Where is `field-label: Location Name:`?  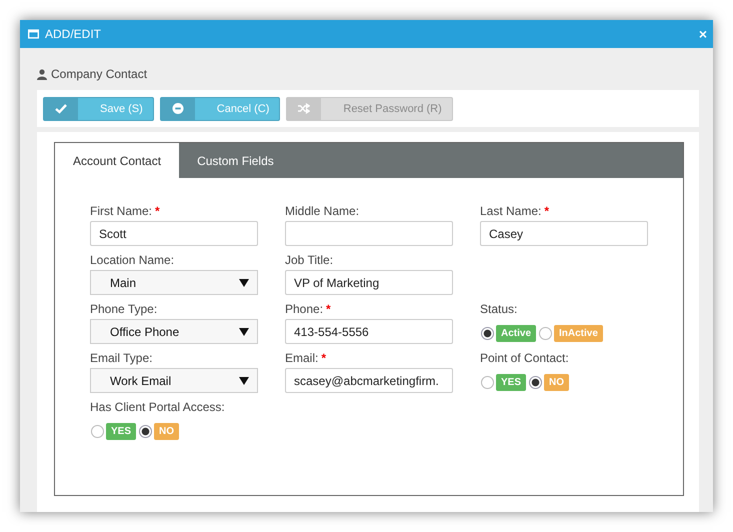 field-label: Location Name: is located at coordinates (132, 260).